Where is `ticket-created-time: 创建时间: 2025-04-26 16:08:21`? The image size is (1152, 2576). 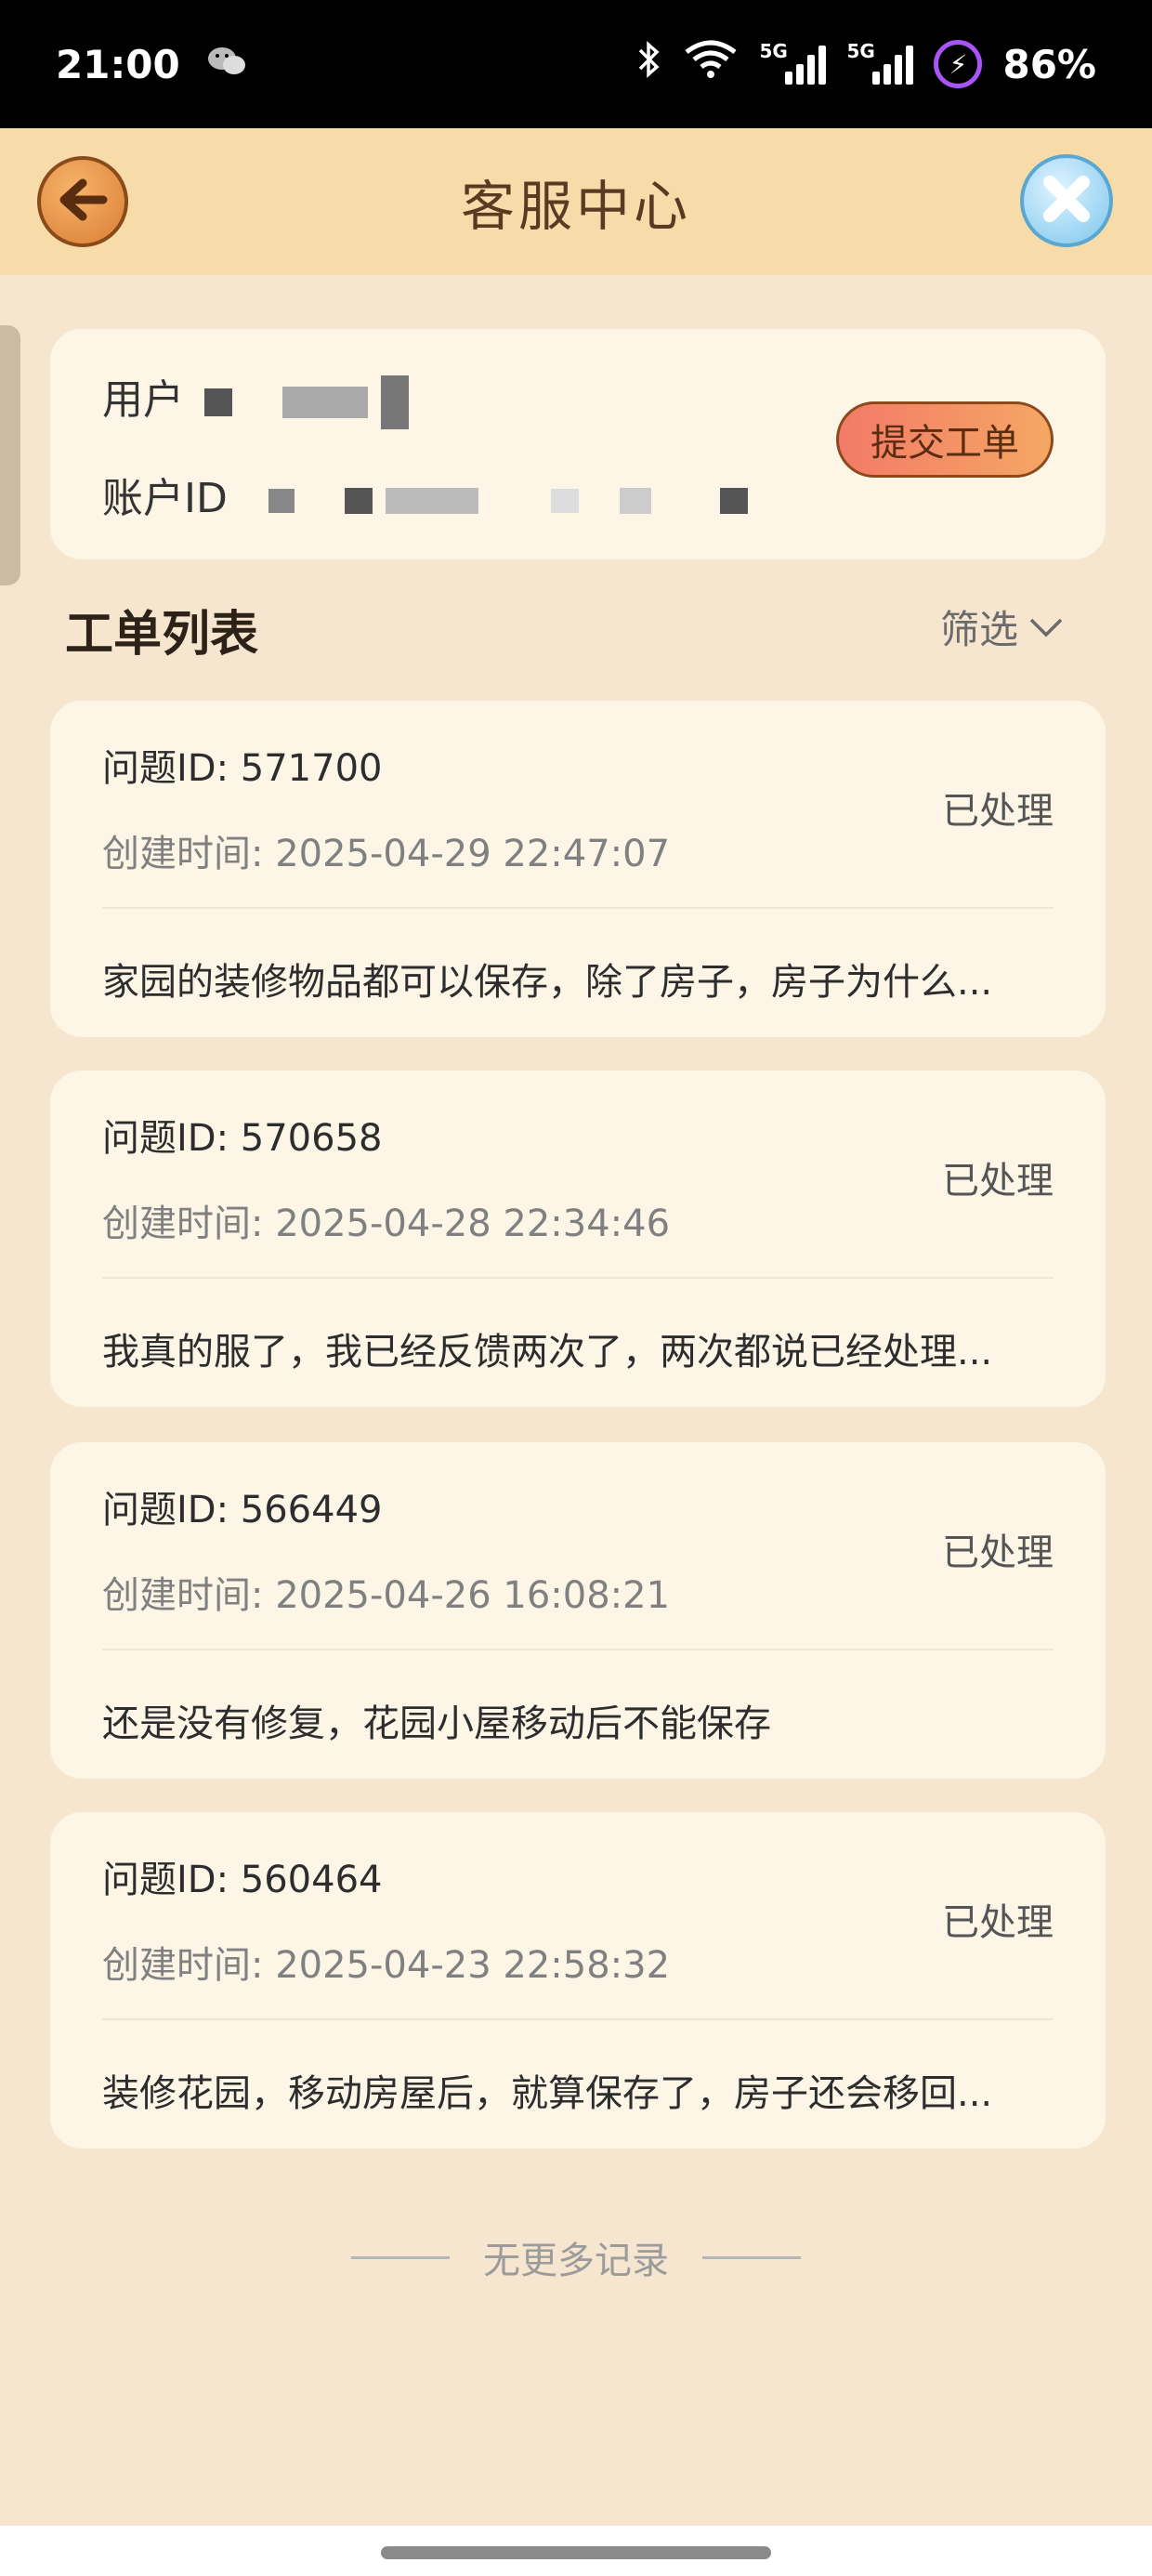
ticket-created-time: 创建时间: 2025-04-26 16:08:21 is located at coordinates (386, 1595).